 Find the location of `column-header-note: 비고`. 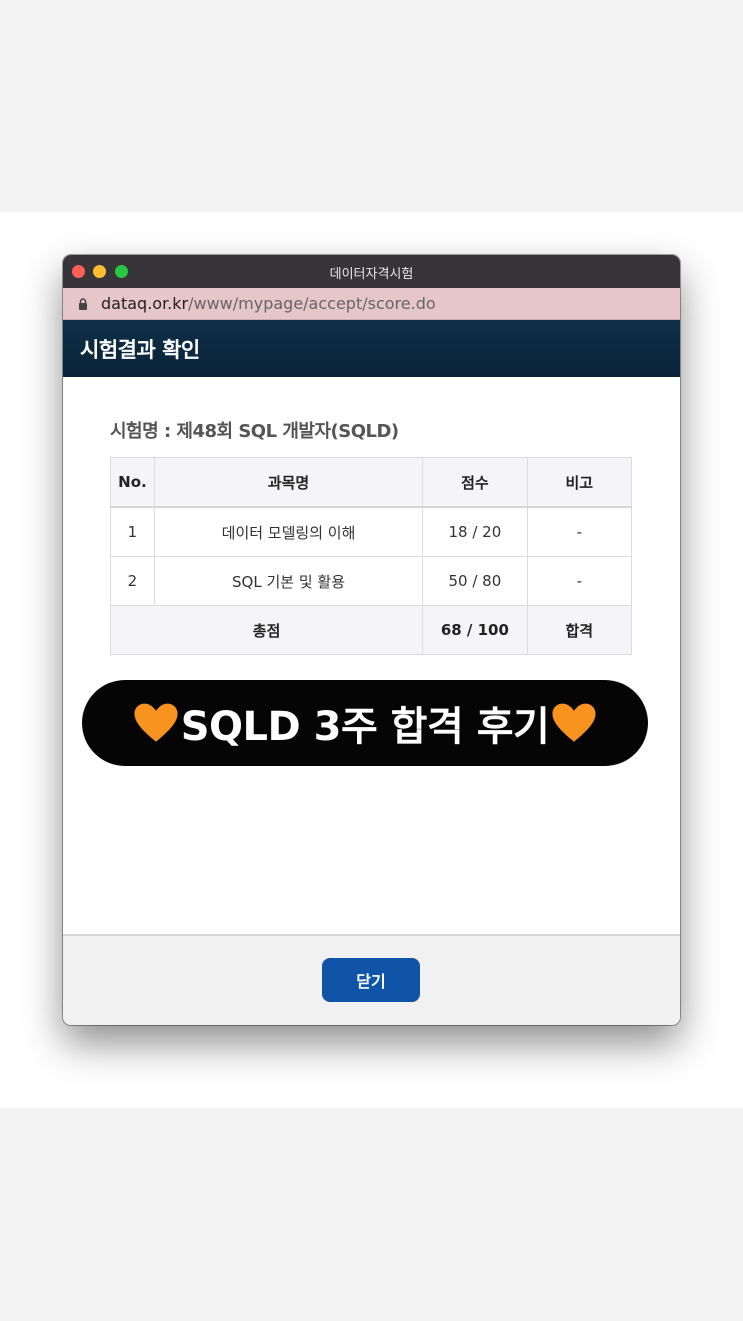

column-header-note: 비고 is located at coordinates (579, 482).